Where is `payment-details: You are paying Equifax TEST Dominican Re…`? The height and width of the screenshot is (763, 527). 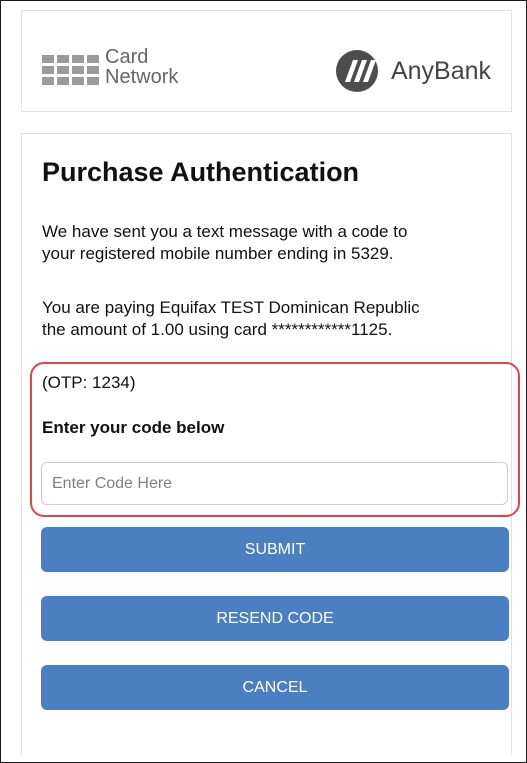 payment-details: You are paying Equifax TEST Dominican Re… is located at coordinates (277, 319).